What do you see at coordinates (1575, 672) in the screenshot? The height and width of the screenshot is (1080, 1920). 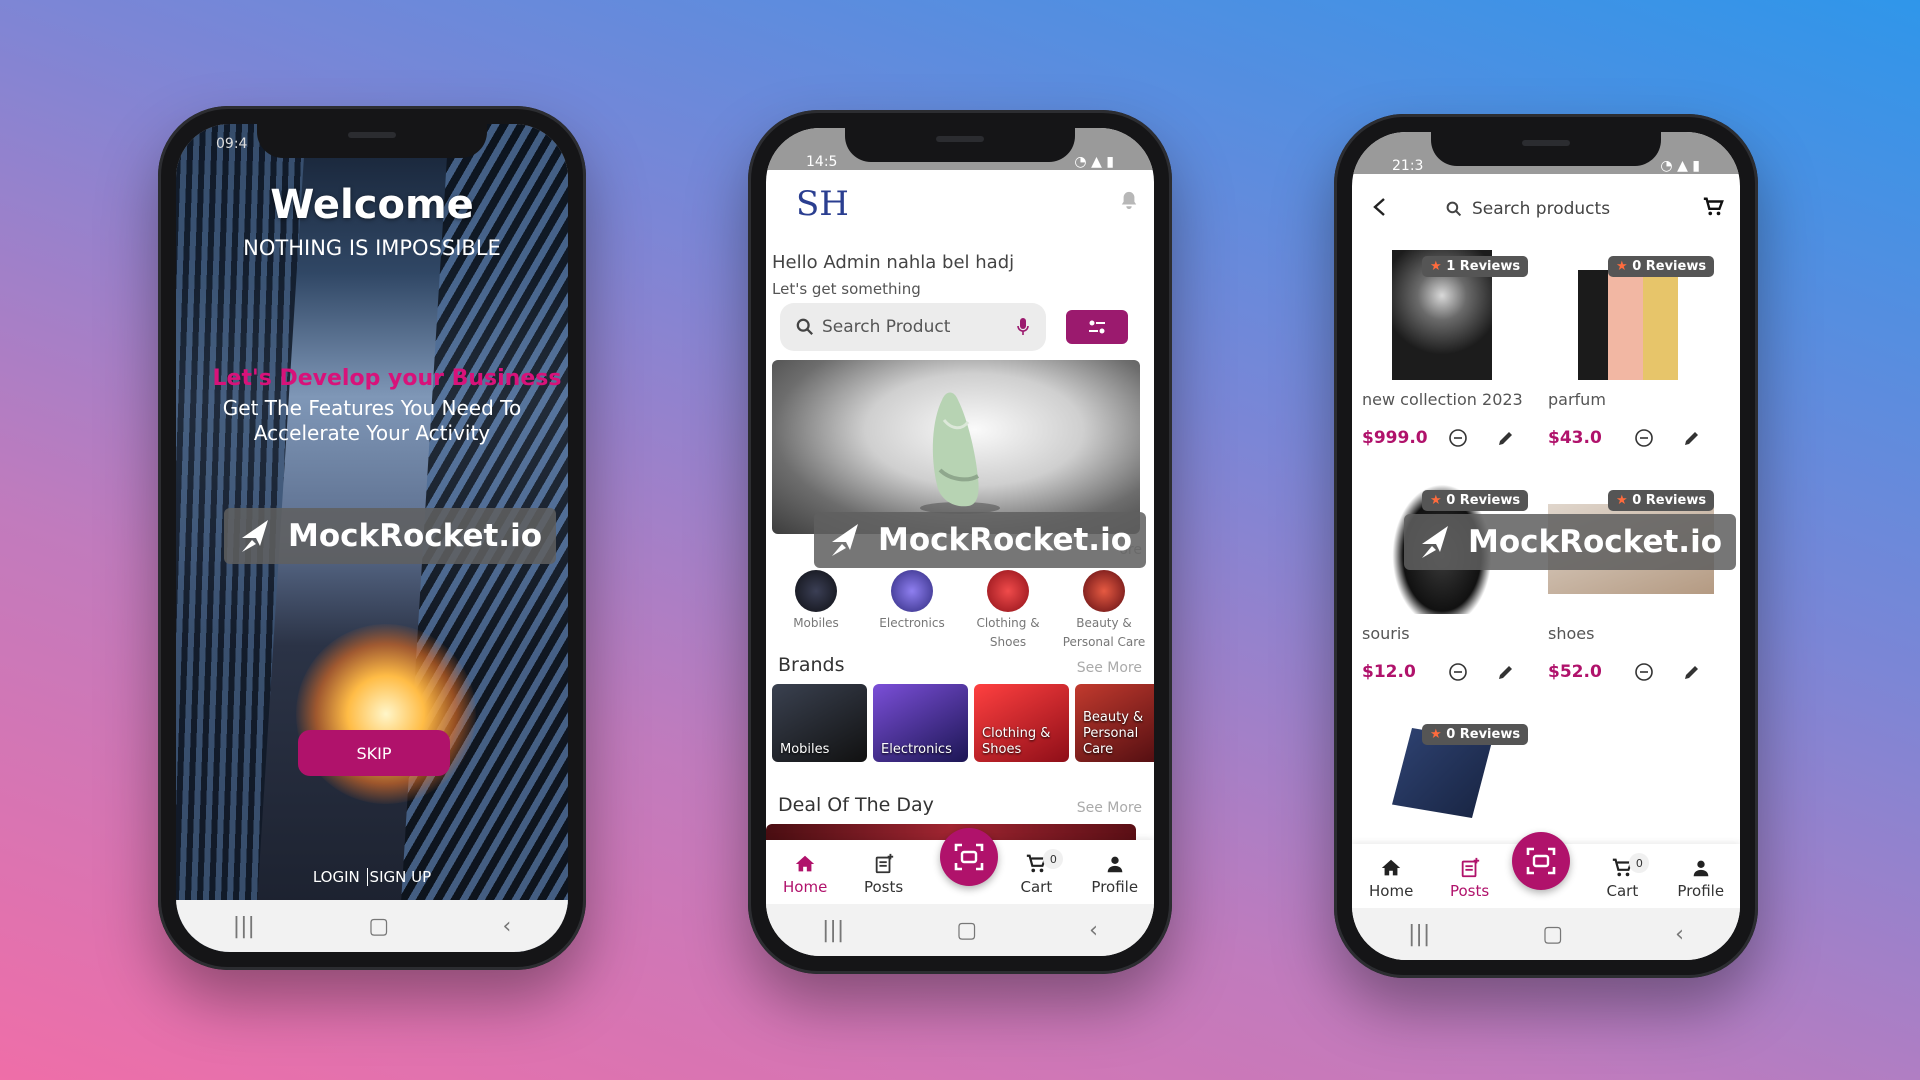 I see `product-price: $52.0` at bounding box center [1575, 672].